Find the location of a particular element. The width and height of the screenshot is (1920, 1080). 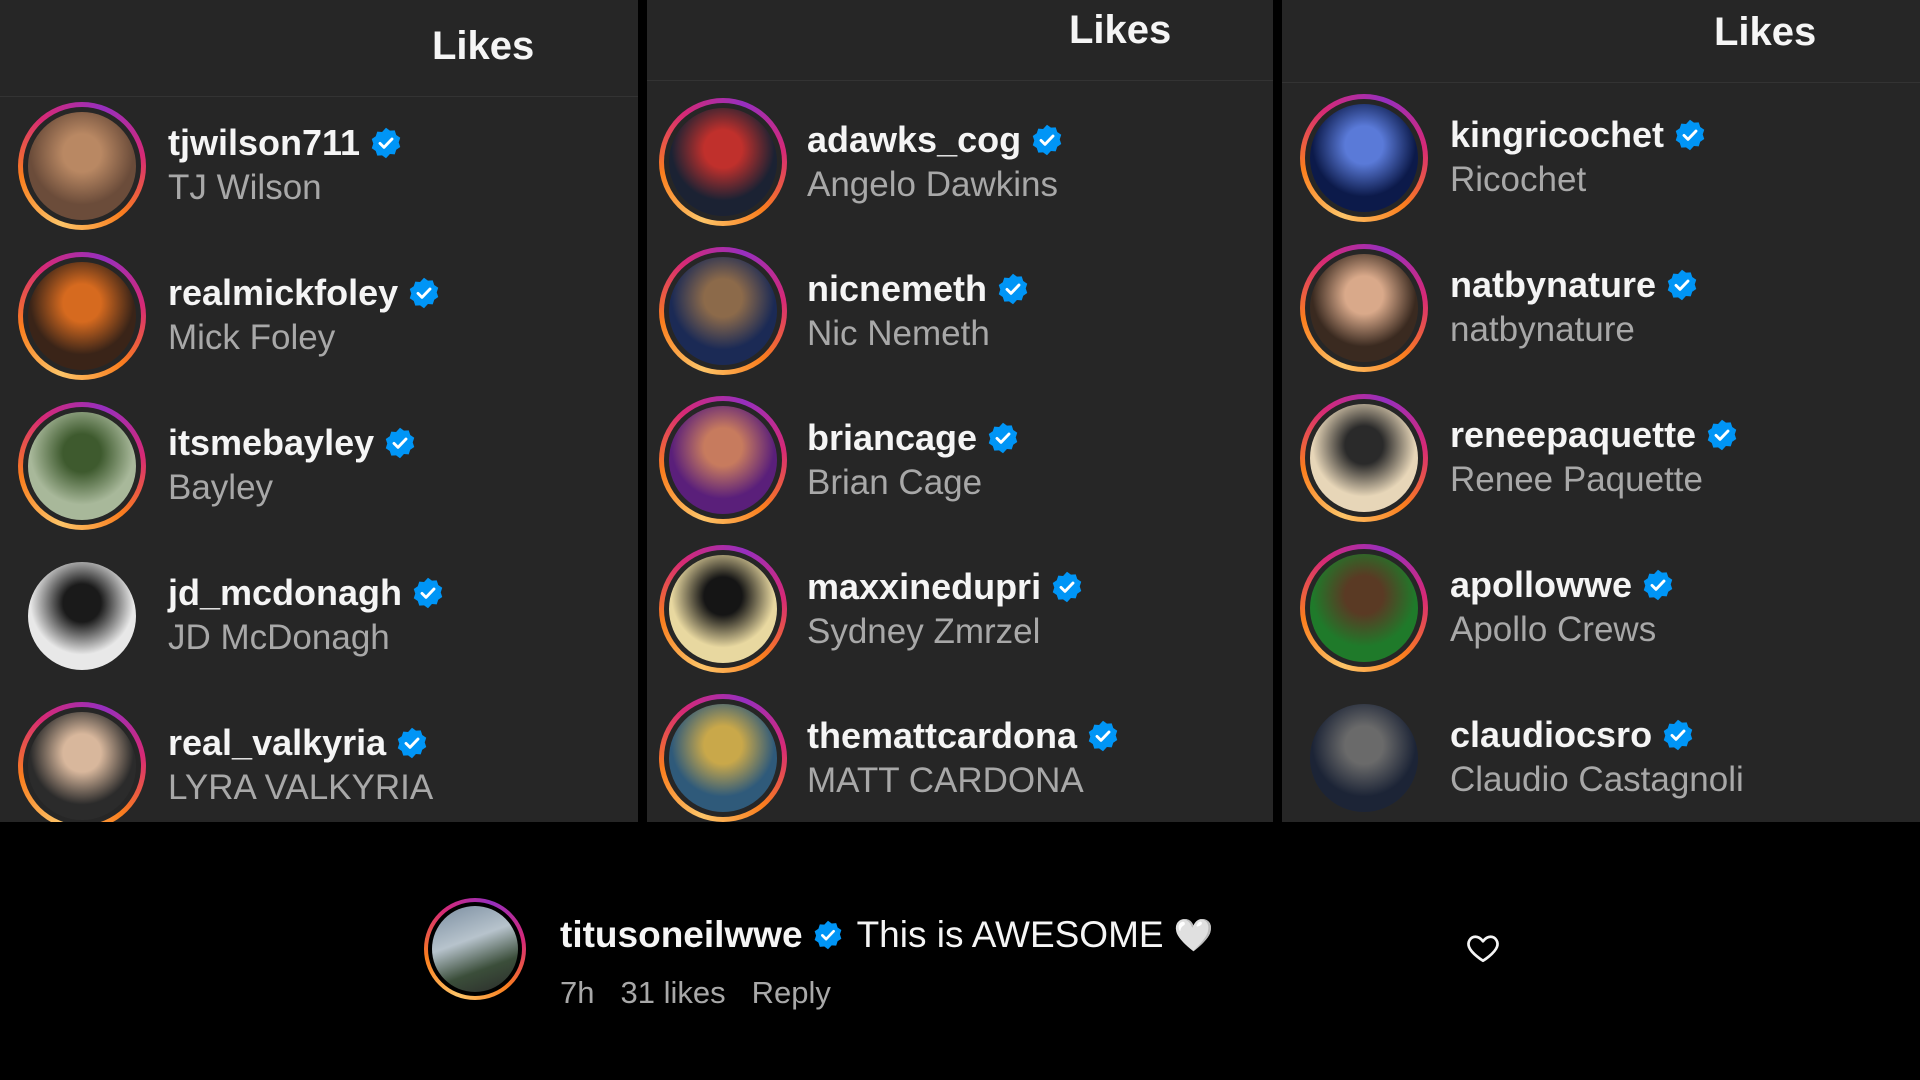

username: nicnemeth is located at coordinates (897, 289).